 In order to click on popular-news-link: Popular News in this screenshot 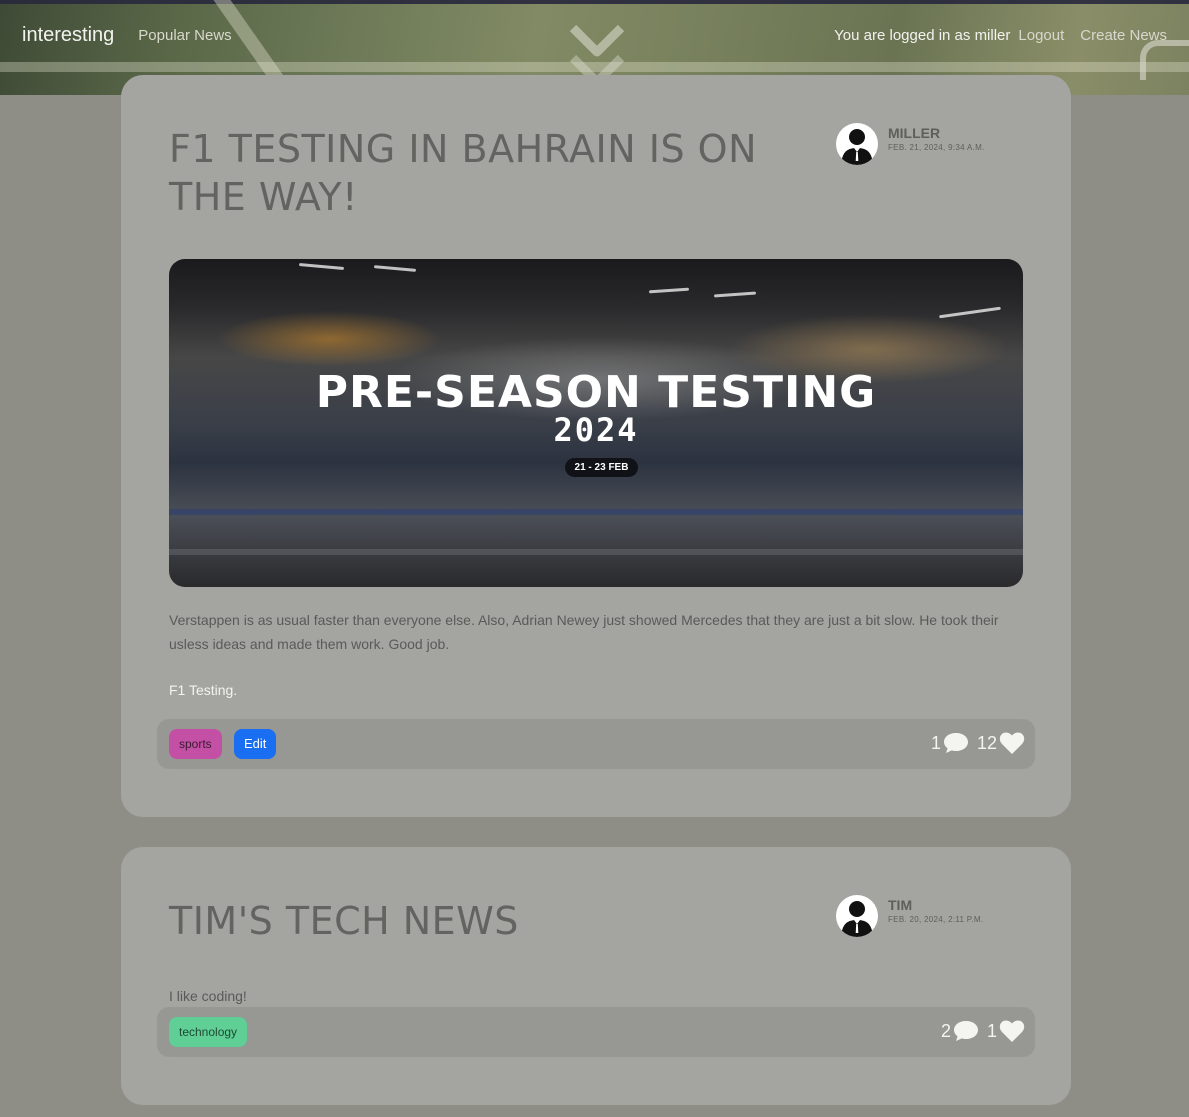, I will do `click(184, 35)`.